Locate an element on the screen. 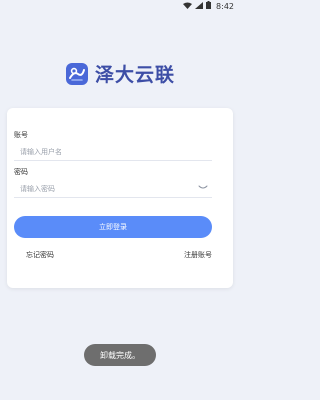  password-label: 密码 is located at coordinates (21, 172).